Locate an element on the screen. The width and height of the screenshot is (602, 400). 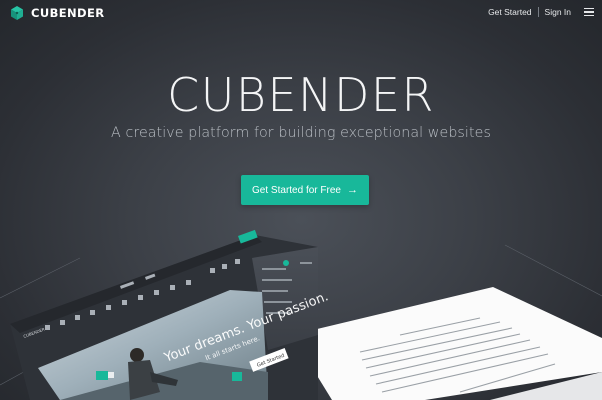
document-page is located at coordinates (447, 343).